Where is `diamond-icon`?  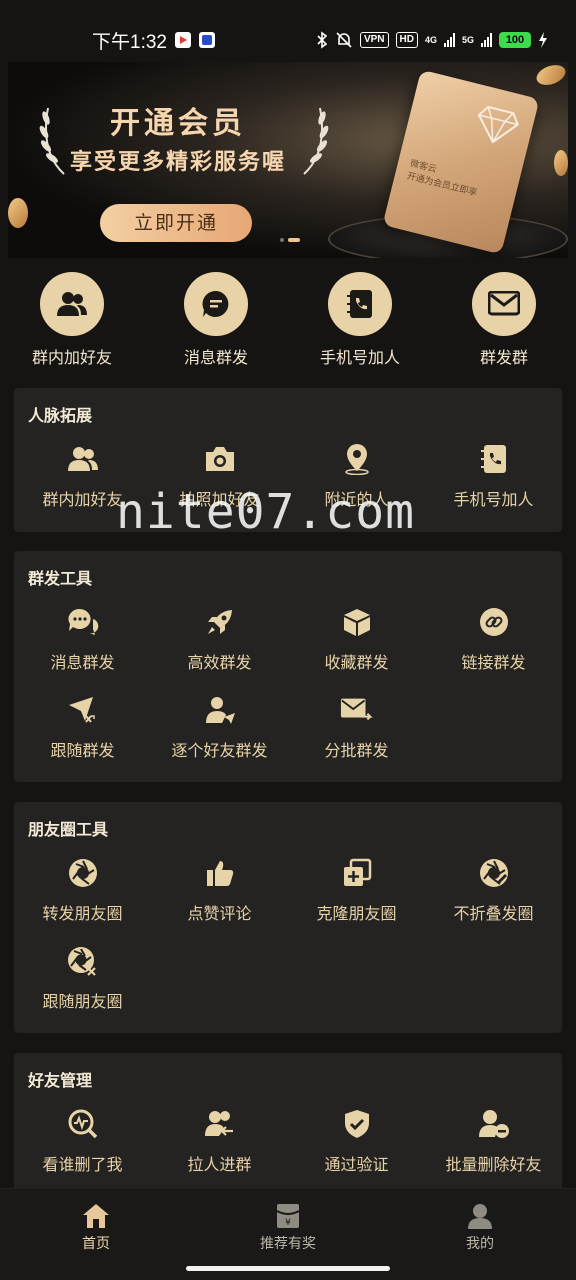 diamond-icon is located at coordinates (498, 125).